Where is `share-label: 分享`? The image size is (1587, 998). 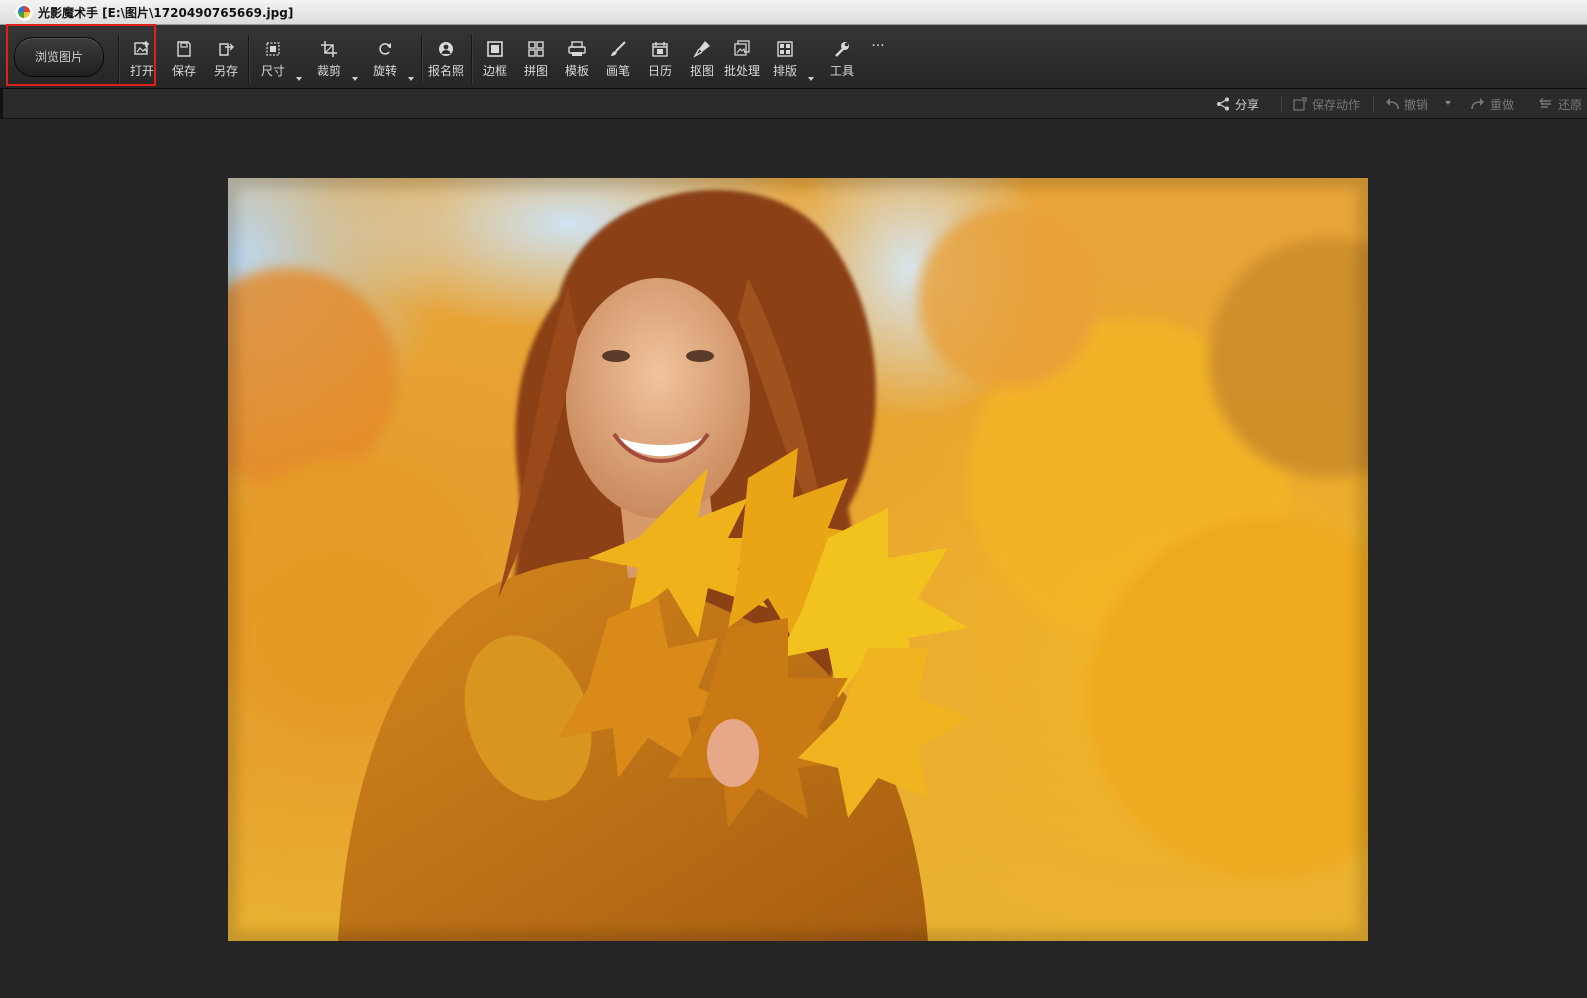 share-label: 分享 is located at coordinates (1247, 104).